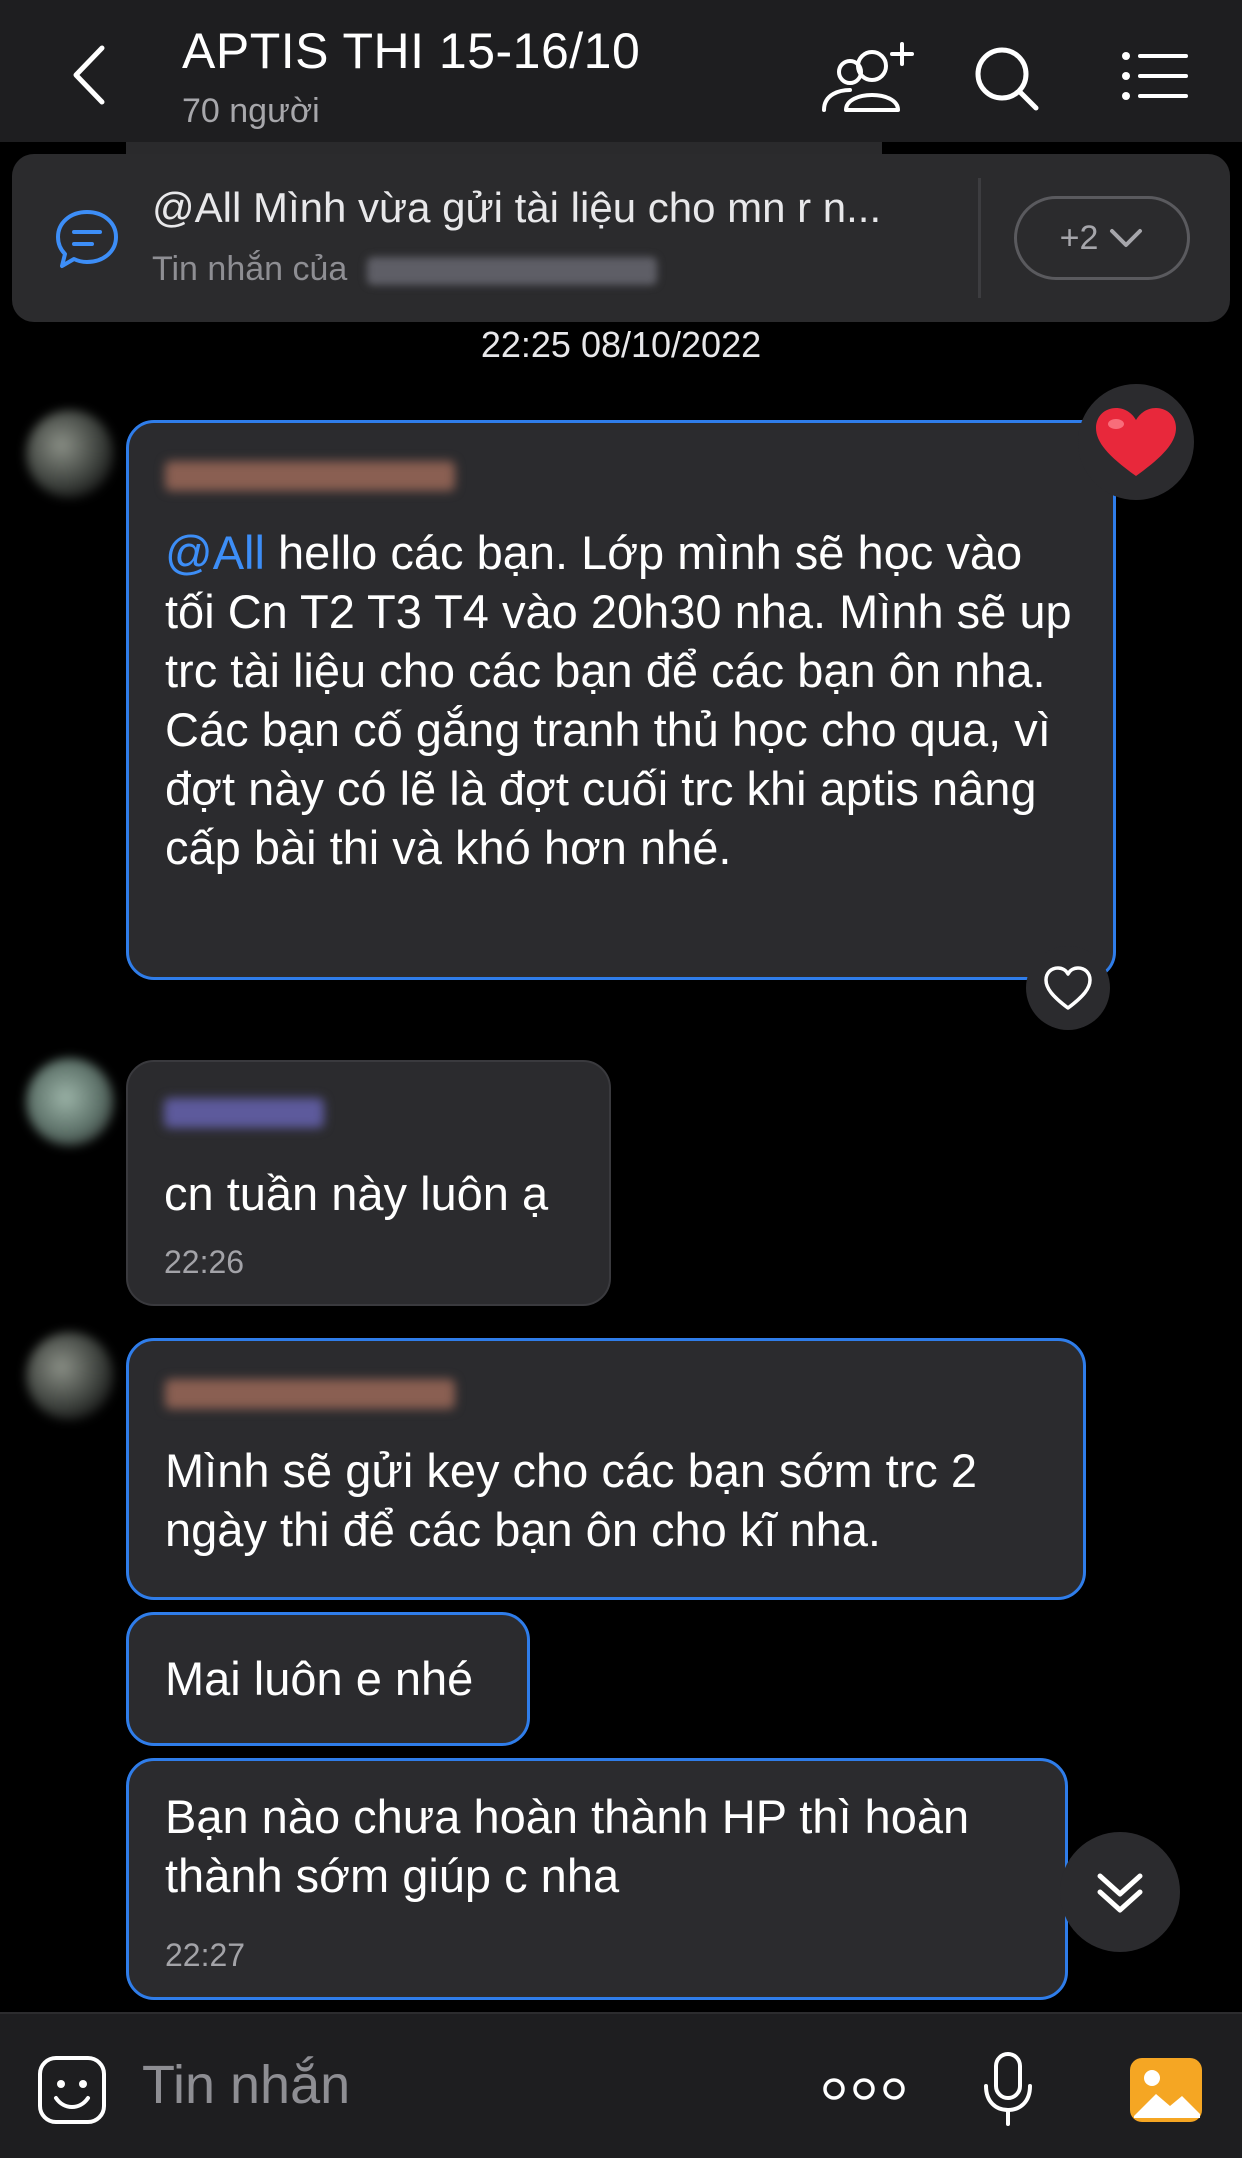 Image resolution: width=1242 pixels, height=2158 pixels. What do you see at coordinates (205, 1955) in the screenshot?
I see `message-time: 22:27` at bounding box center [205, 1955].